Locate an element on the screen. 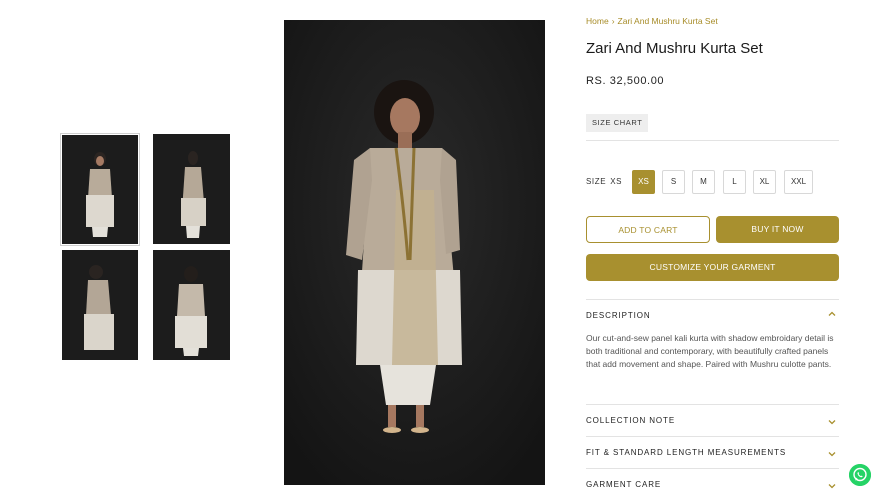 The image size is (880, 496). size-label: SIZE XS is located at coordinates (604, 181).